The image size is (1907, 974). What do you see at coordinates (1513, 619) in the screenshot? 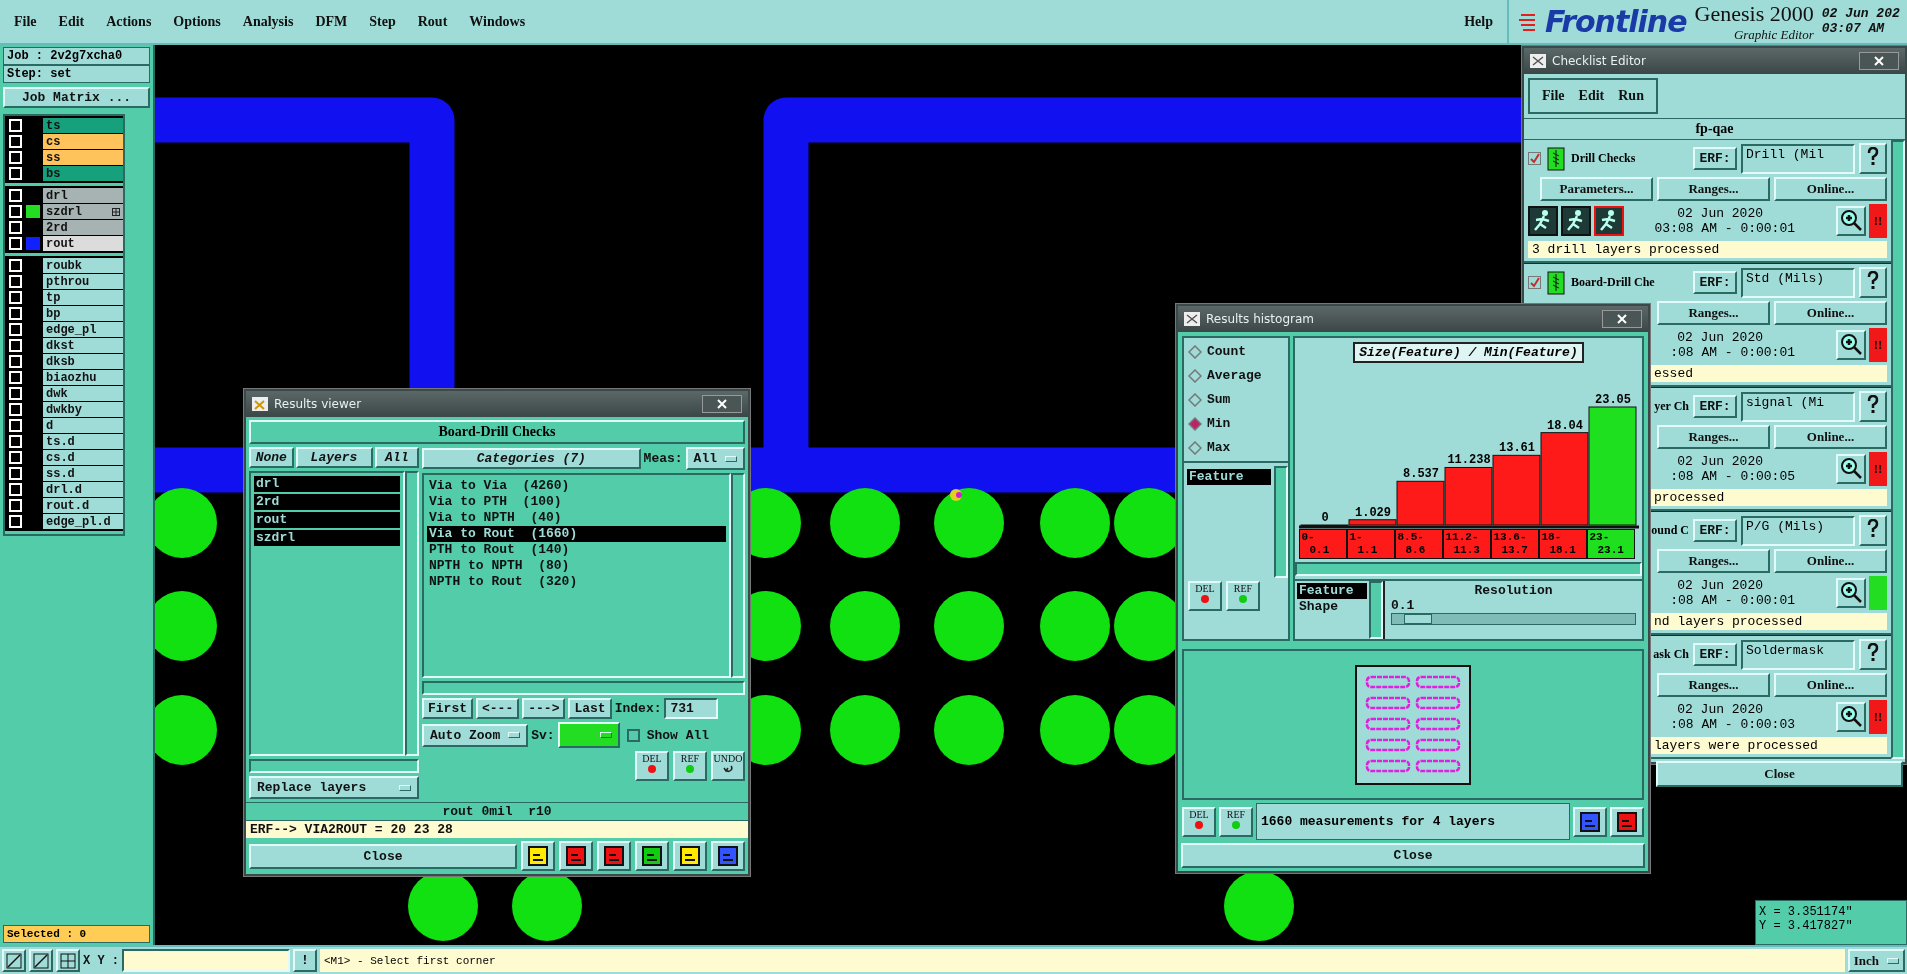
I see `resolution-slider` at bounding box center [1513, 619].